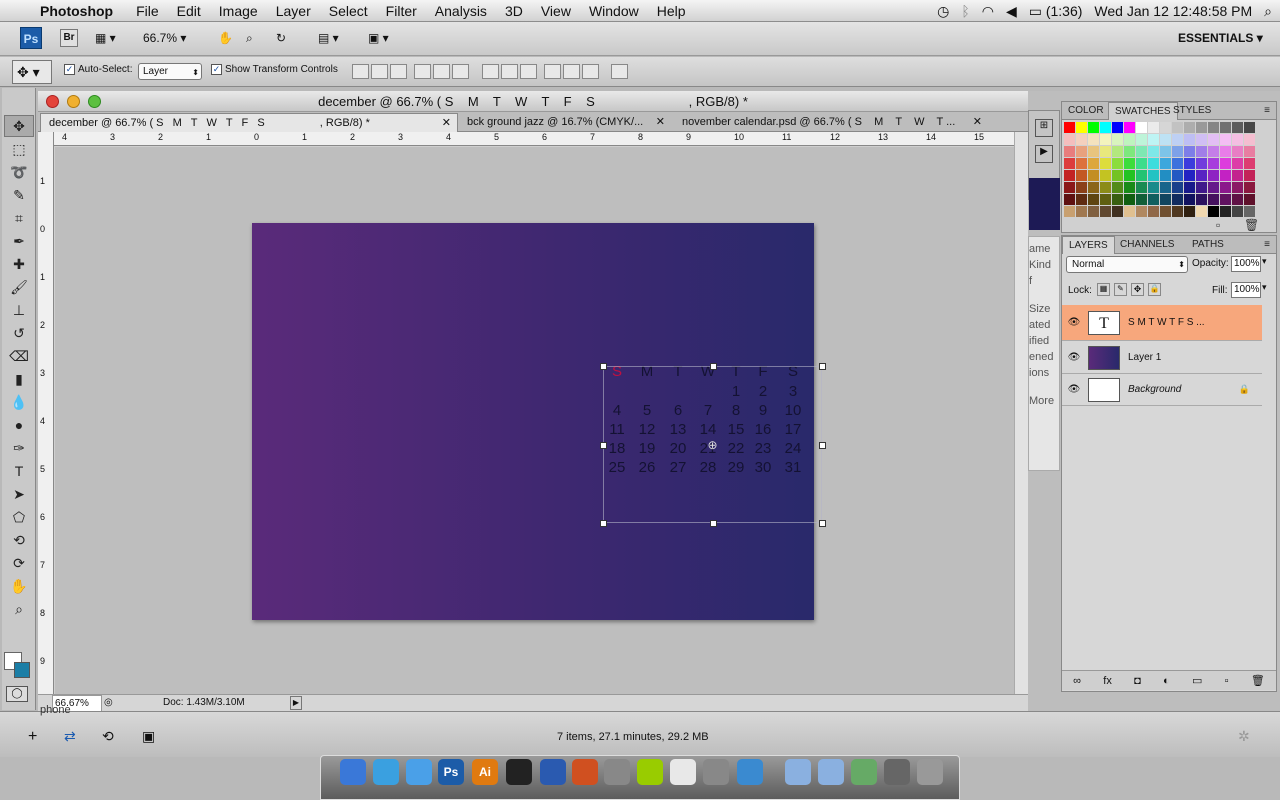 The image size is (1280, 800). I want to click on distribute-top-icon, so click(490, 71).